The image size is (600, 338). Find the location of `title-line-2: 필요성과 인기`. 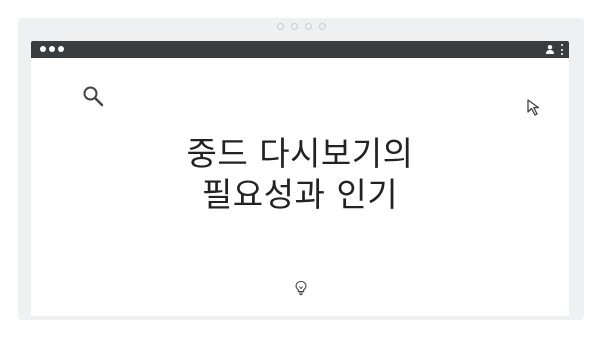

title-line-2: 필요성과 인기 is located at coordinates (300, 194).